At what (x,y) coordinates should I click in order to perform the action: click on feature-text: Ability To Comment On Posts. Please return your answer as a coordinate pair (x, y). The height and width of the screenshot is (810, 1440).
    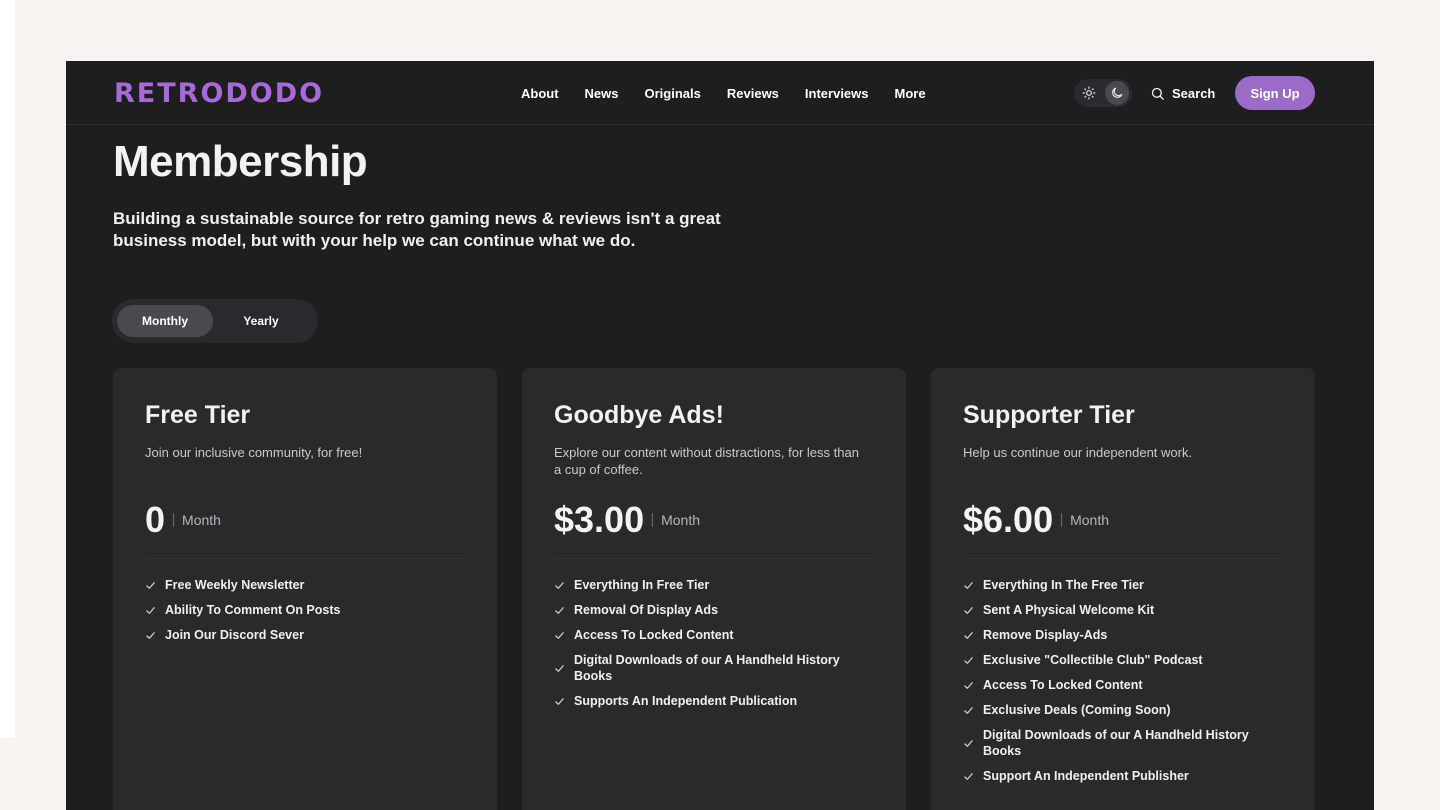
    Looking at the image, I should click on (253, 610).